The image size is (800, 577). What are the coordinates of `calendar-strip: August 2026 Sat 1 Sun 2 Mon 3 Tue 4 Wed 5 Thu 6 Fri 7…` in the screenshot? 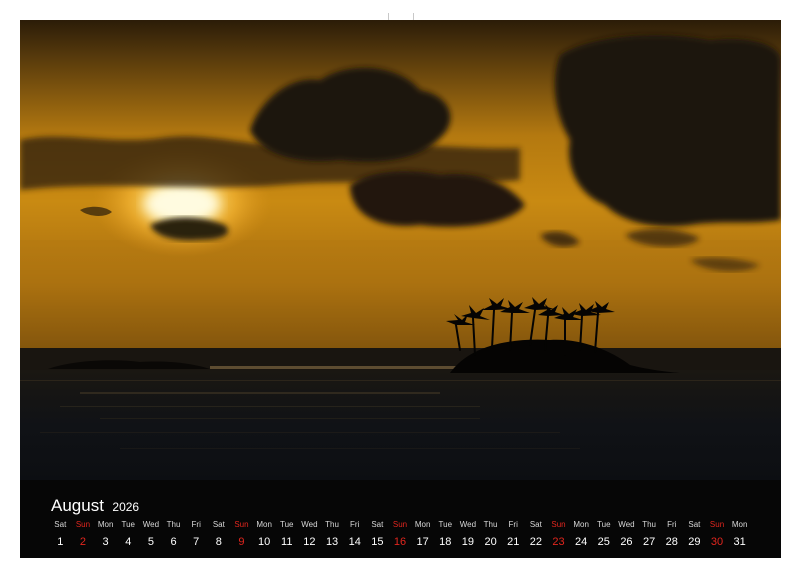 It's located at (400, 519).